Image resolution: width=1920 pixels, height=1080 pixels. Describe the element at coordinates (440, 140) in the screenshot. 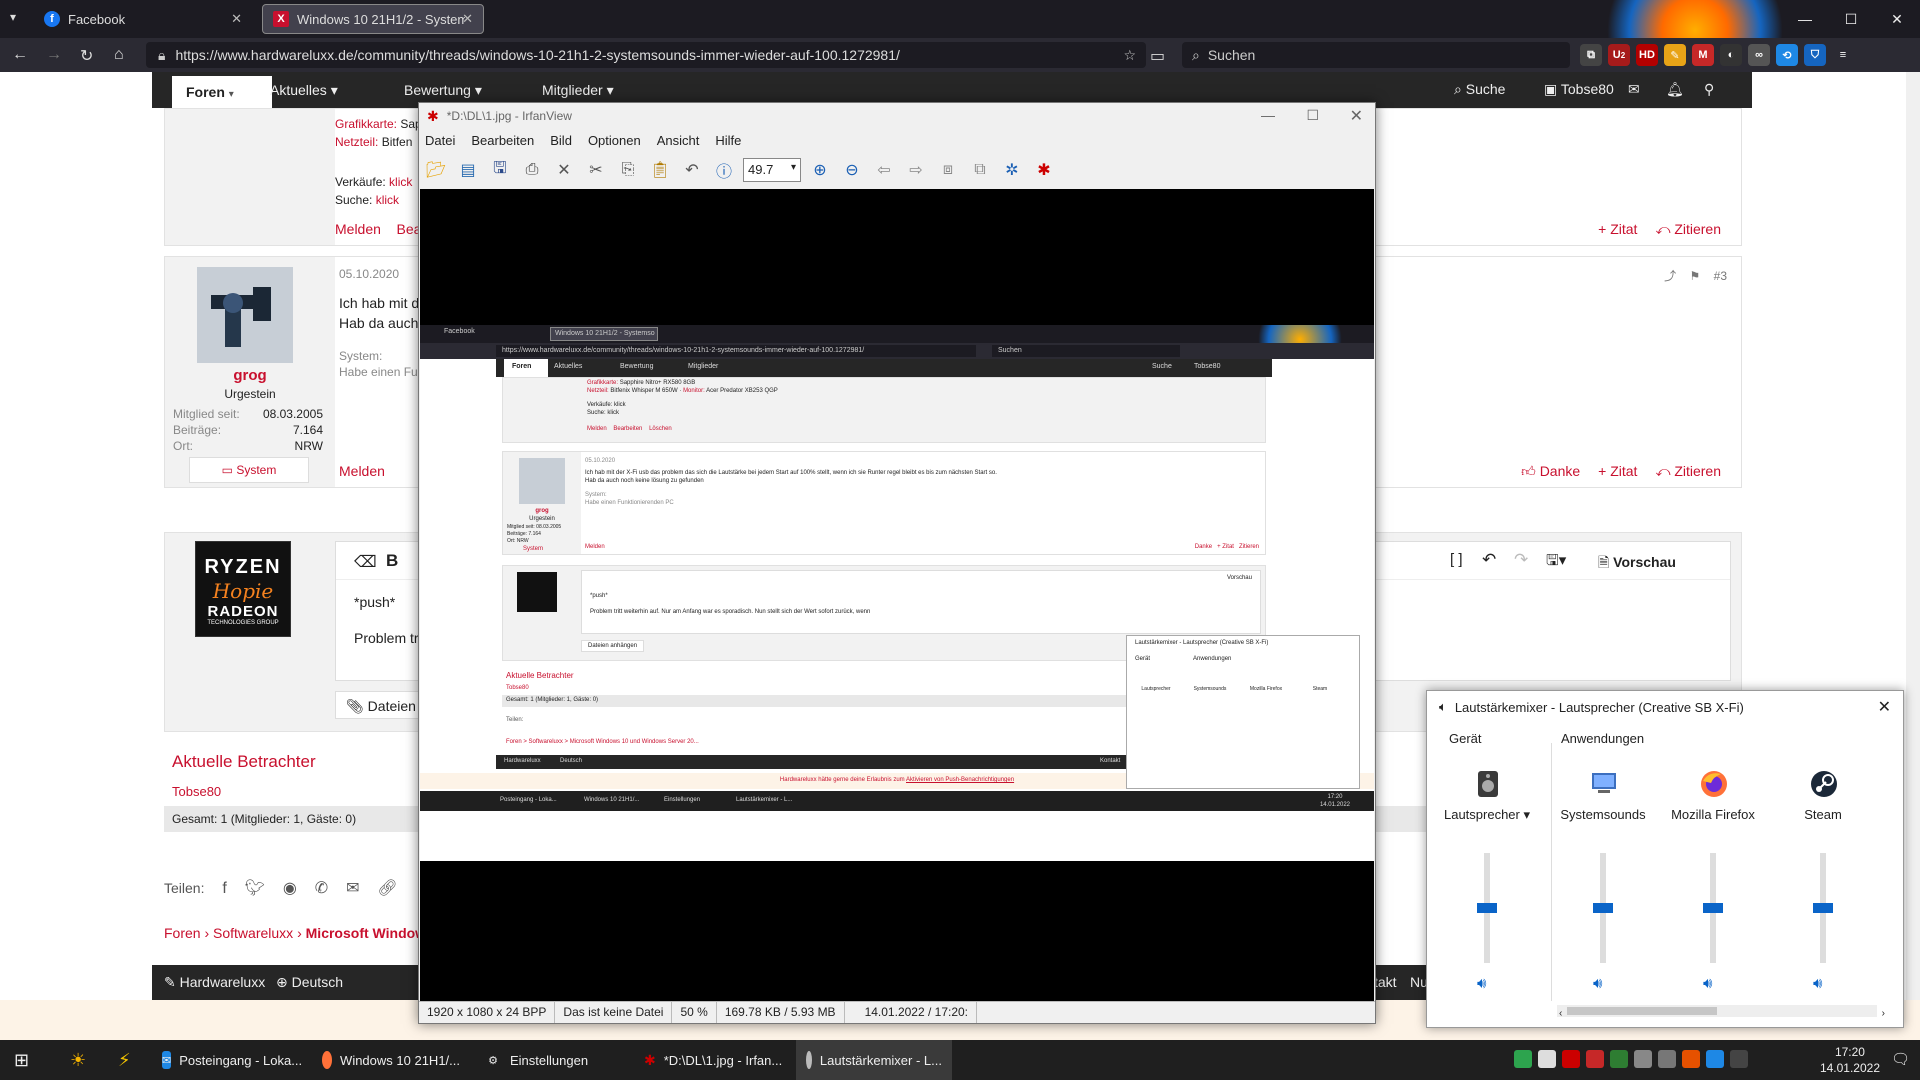

I see `menu-datei: Datei` at that location.